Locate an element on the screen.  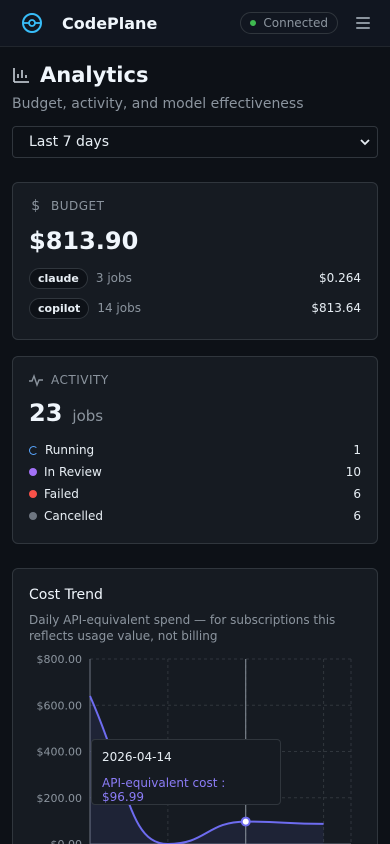
model-cost: $813.64 is located at coordinates (336, 308).